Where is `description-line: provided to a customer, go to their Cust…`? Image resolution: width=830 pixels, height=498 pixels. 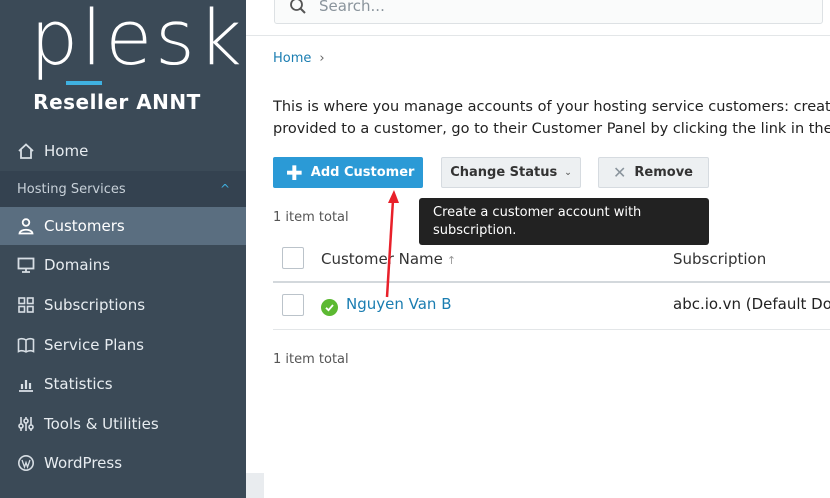 description-line: provided to a customer, go to their Cust… is located at coordinates (551, 129).